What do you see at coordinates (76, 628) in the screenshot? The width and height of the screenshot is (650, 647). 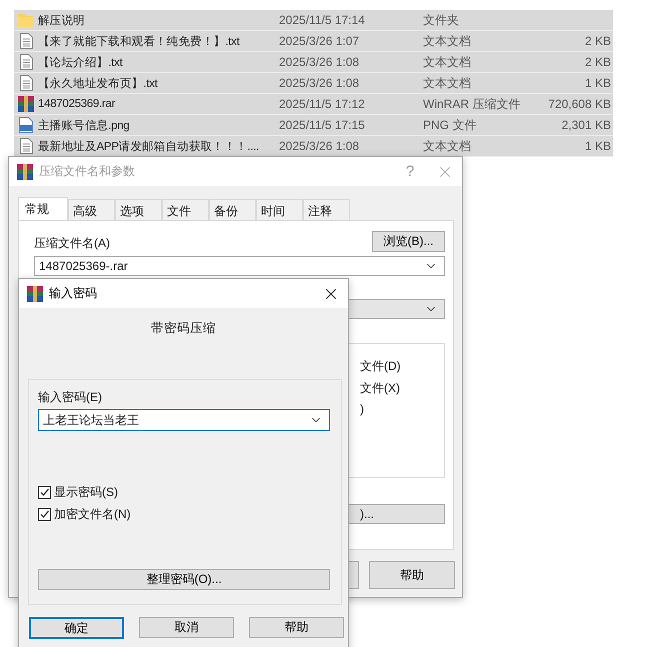 I see `dialog-button: 确定` at bounding box center [76, 628].